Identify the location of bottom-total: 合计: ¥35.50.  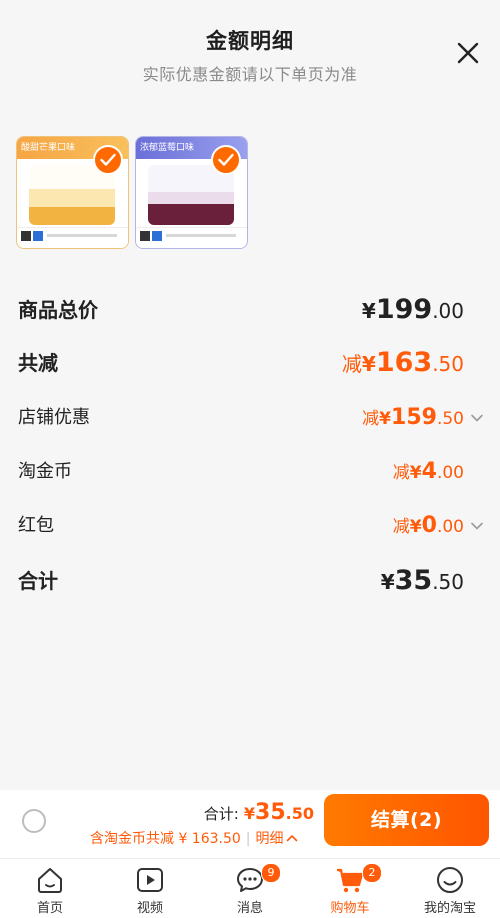
(259, 812).